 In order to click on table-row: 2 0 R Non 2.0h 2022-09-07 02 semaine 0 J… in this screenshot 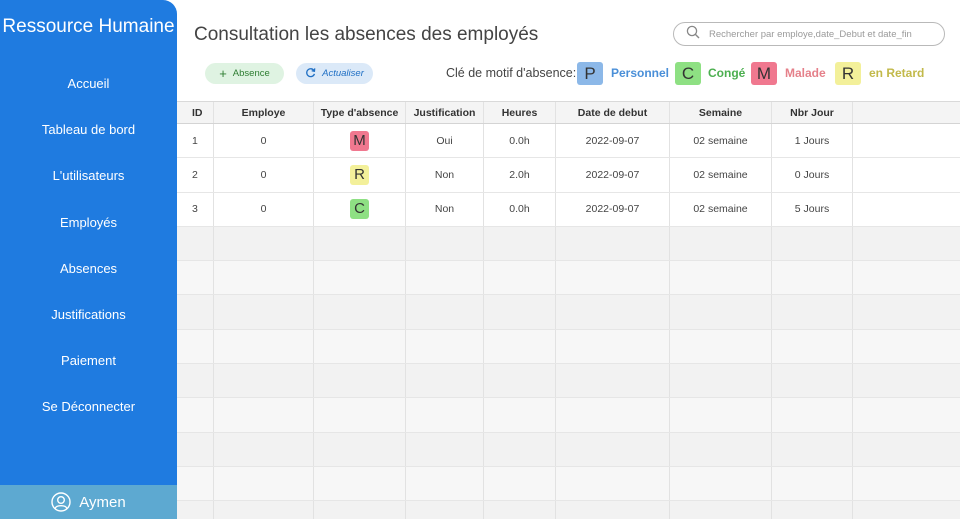, I will do `click(568, 175)`.